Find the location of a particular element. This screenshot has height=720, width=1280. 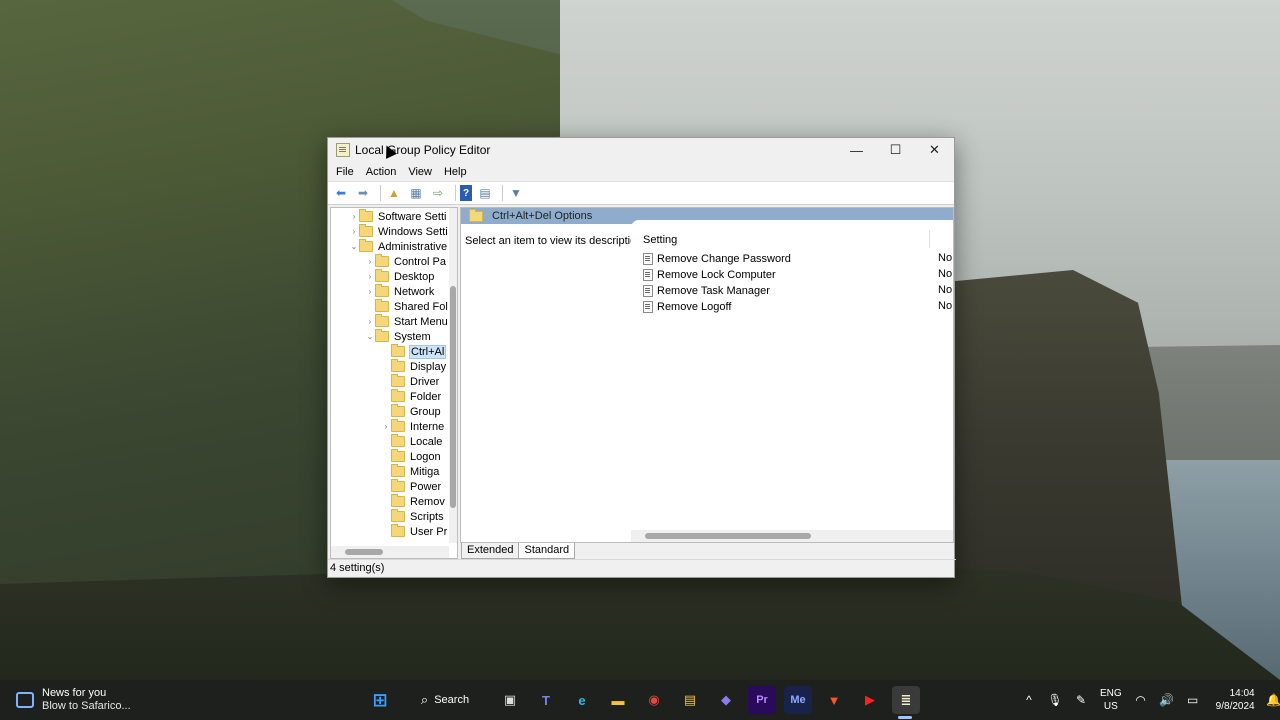

close-button: ✕ is located at coordinates (934, 150).